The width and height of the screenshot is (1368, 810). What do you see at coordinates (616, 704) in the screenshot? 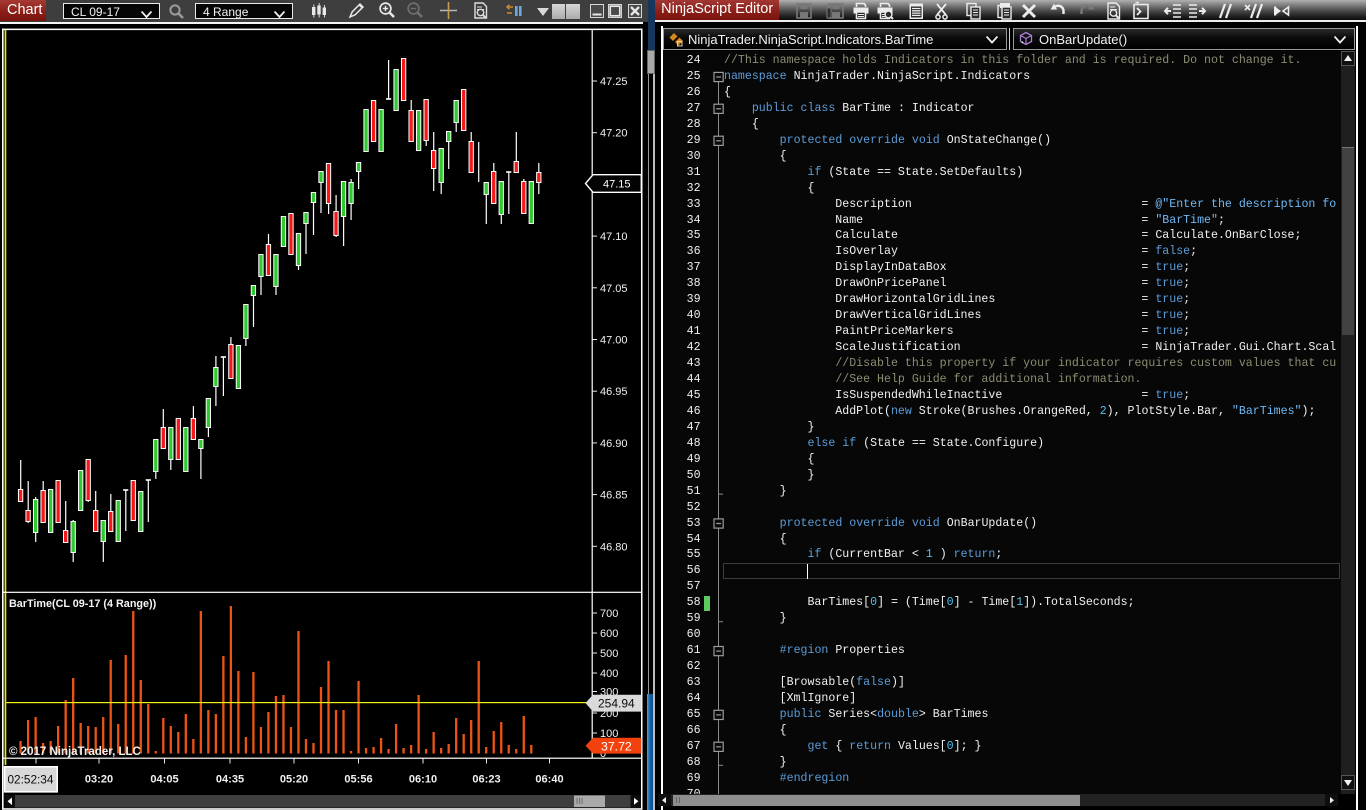
I see `svg-text: 254.94` at bounding box center [616, 704].